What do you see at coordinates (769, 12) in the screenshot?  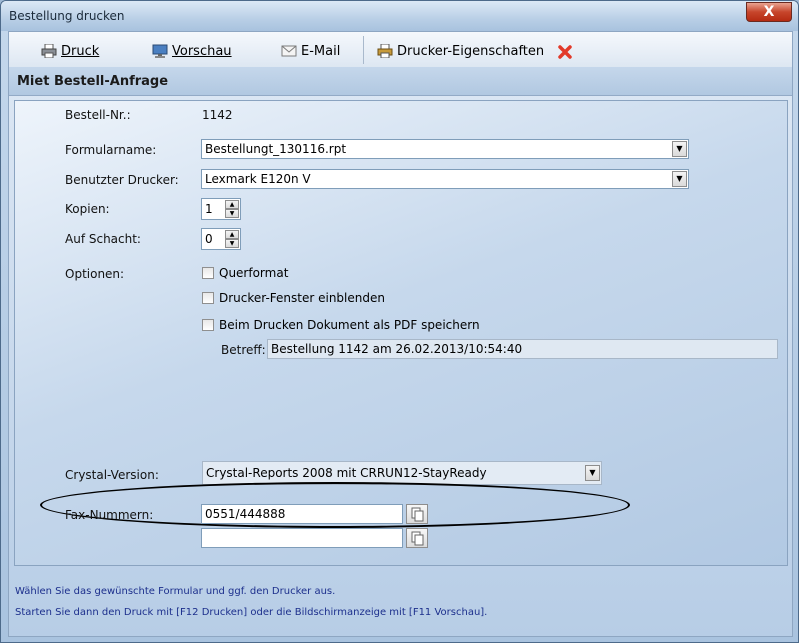 I see `window-close-button: X` at bounding box center [769, 12].